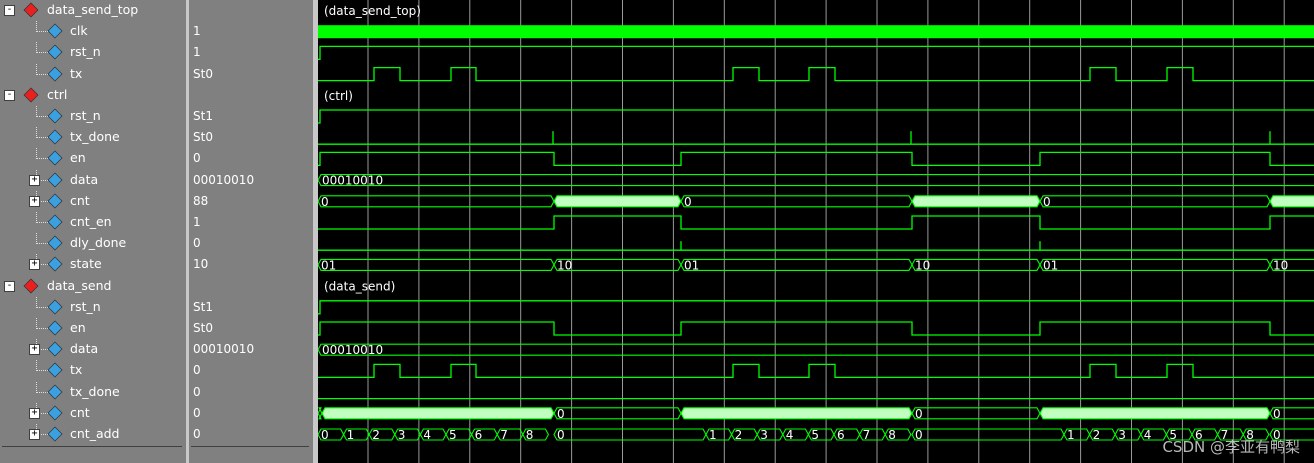 Image resolution: width=1314 pixels, height=463 pixels. Describe the element at coordinates (31, 286) in the screenshot. I see `group-diamond-icon` at that location.